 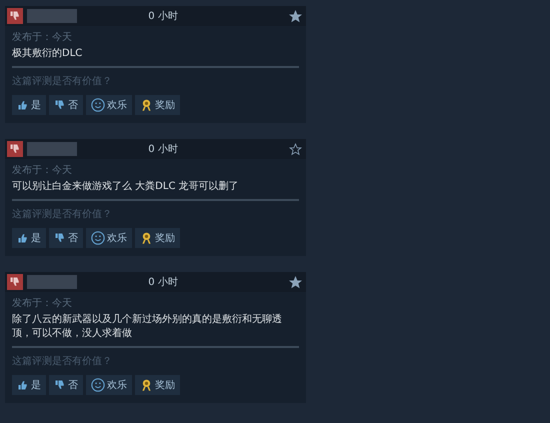 I want to click on review-text: 除了八云的新武器以及几个新过场外别的真的是敷衍和无聊透顶，可以不做，没人求着做, so click(x=155, y=330).